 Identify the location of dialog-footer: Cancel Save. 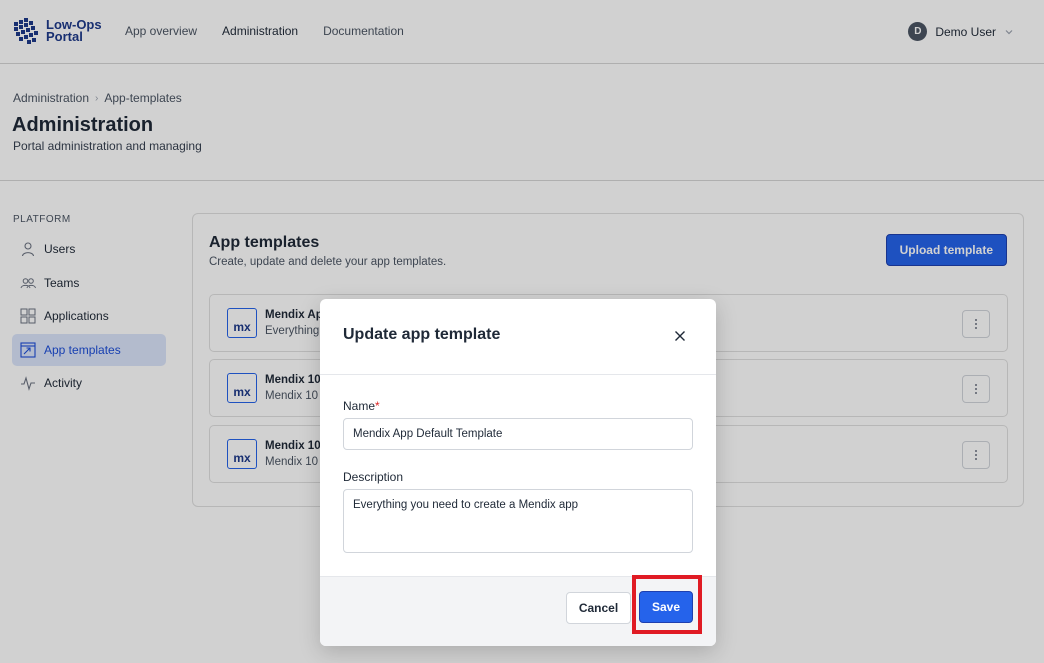
(518, 611).